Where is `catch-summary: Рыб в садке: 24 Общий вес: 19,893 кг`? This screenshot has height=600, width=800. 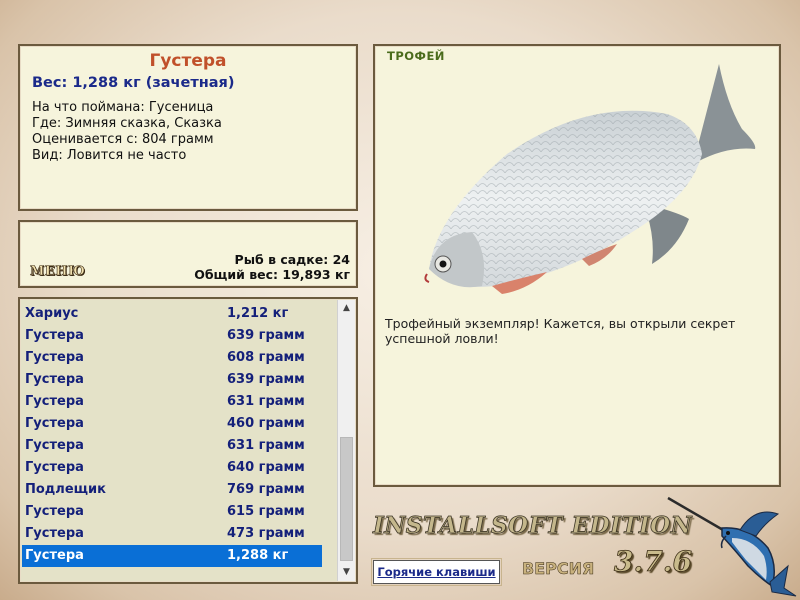 catch-summary: Рыб в садке: 24 Общий вес: 19,893 кг is located at coordinates (272, 267).